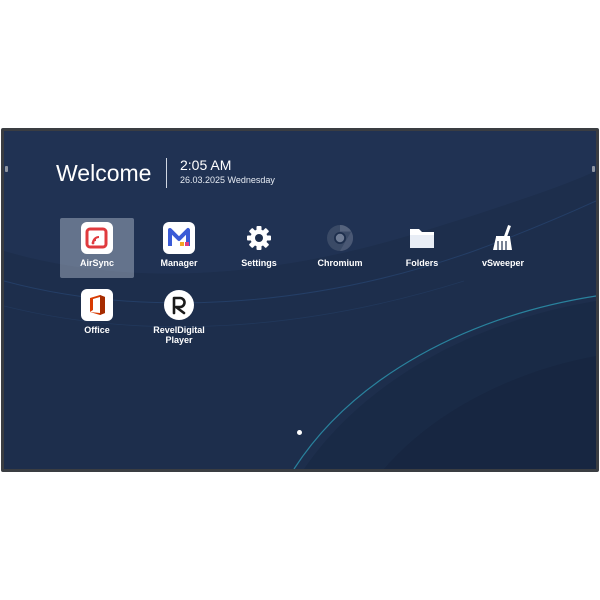 The width and height of the screenshot is (600, 600). I want to click on app-label: Folders, so click(422, 263).